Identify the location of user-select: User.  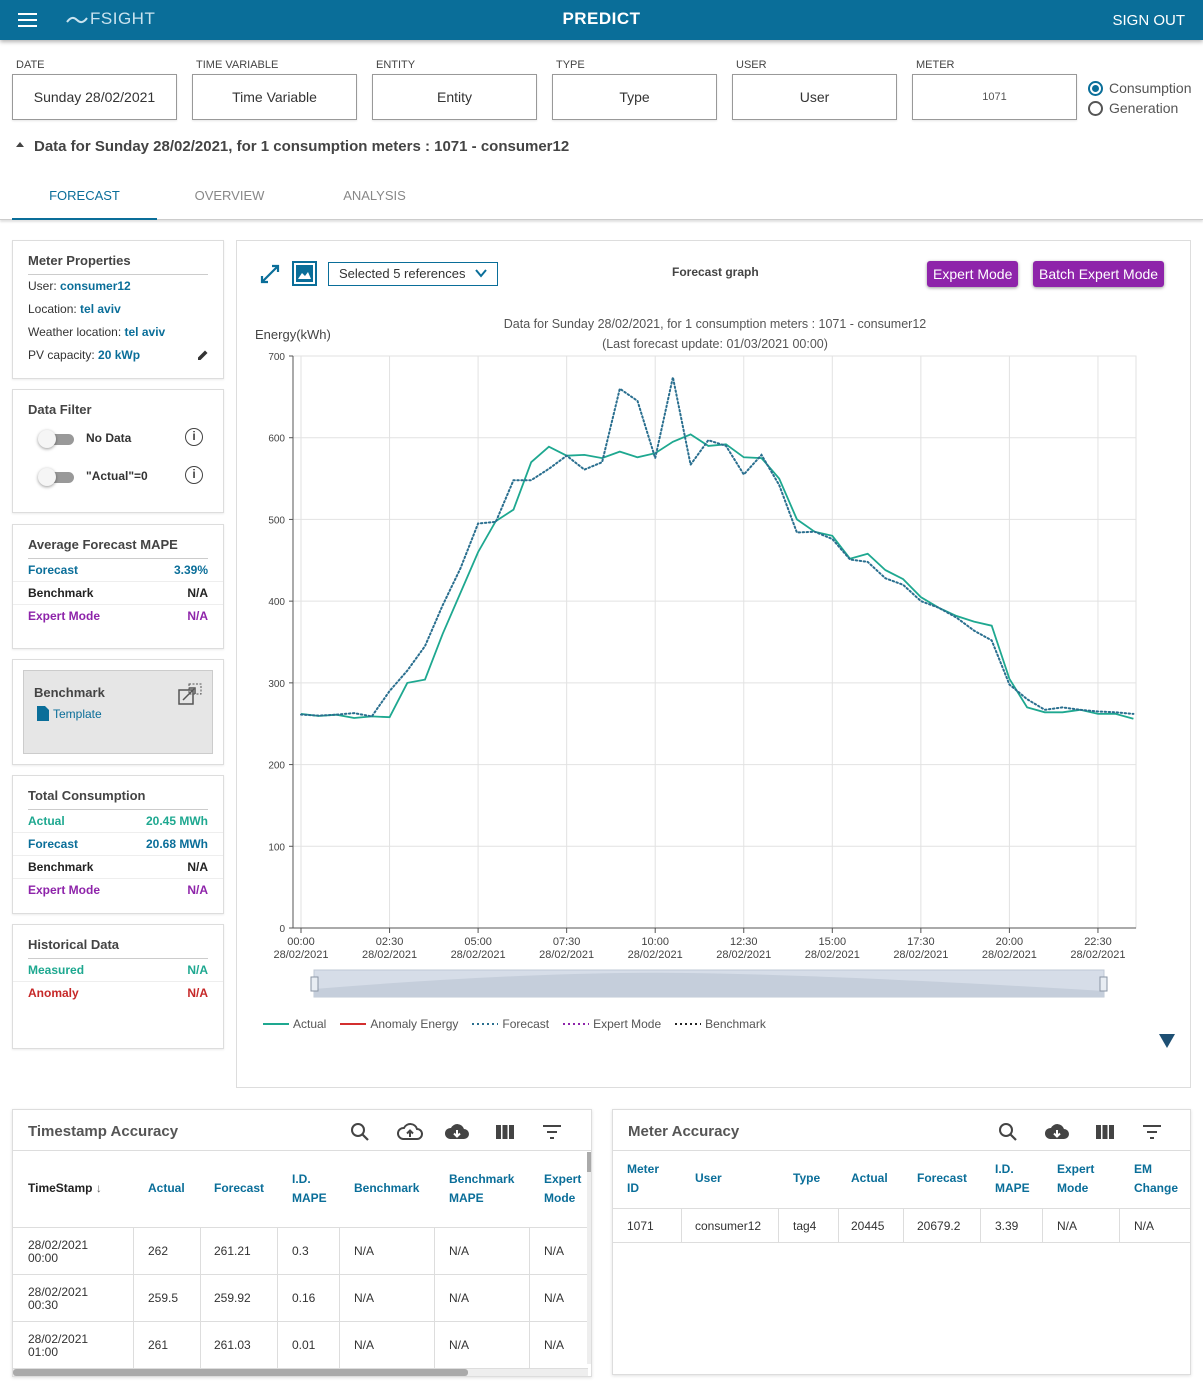
(814, 97).